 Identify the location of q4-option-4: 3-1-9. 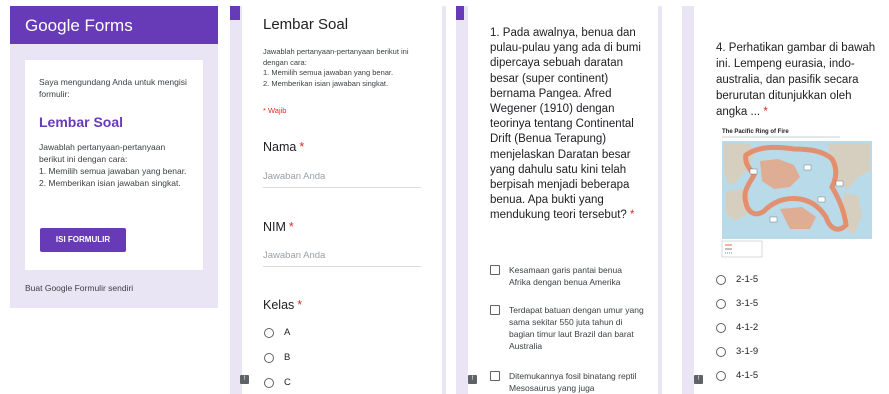
(737, 351).